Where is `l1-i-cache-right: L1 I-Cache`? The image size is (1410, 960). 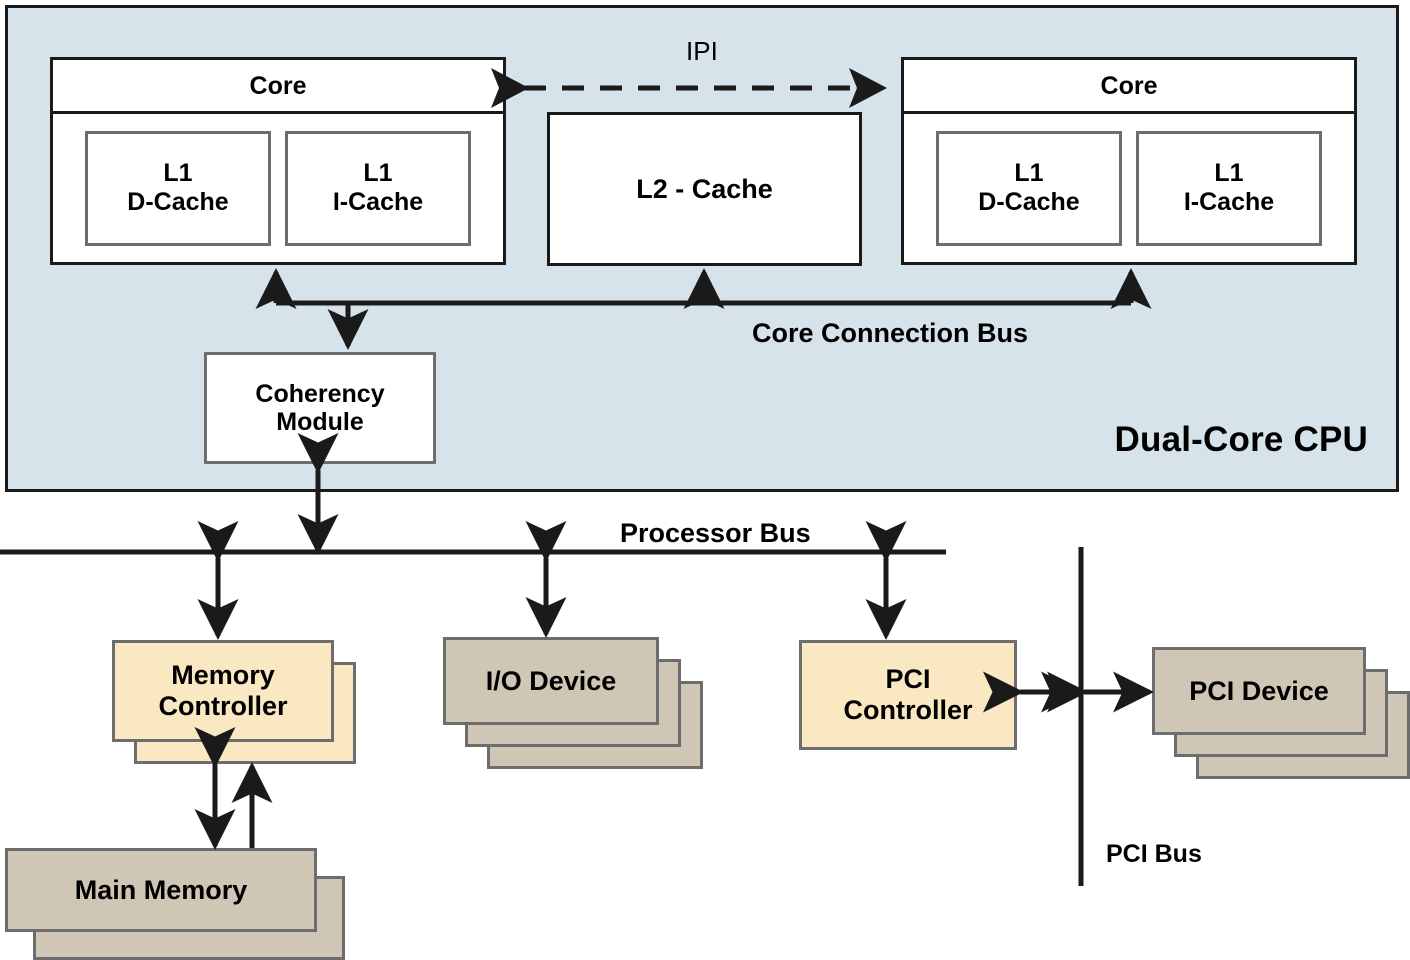
l1-i-cache-right: L1 I-Cache is located at coordinates (1229, 188).